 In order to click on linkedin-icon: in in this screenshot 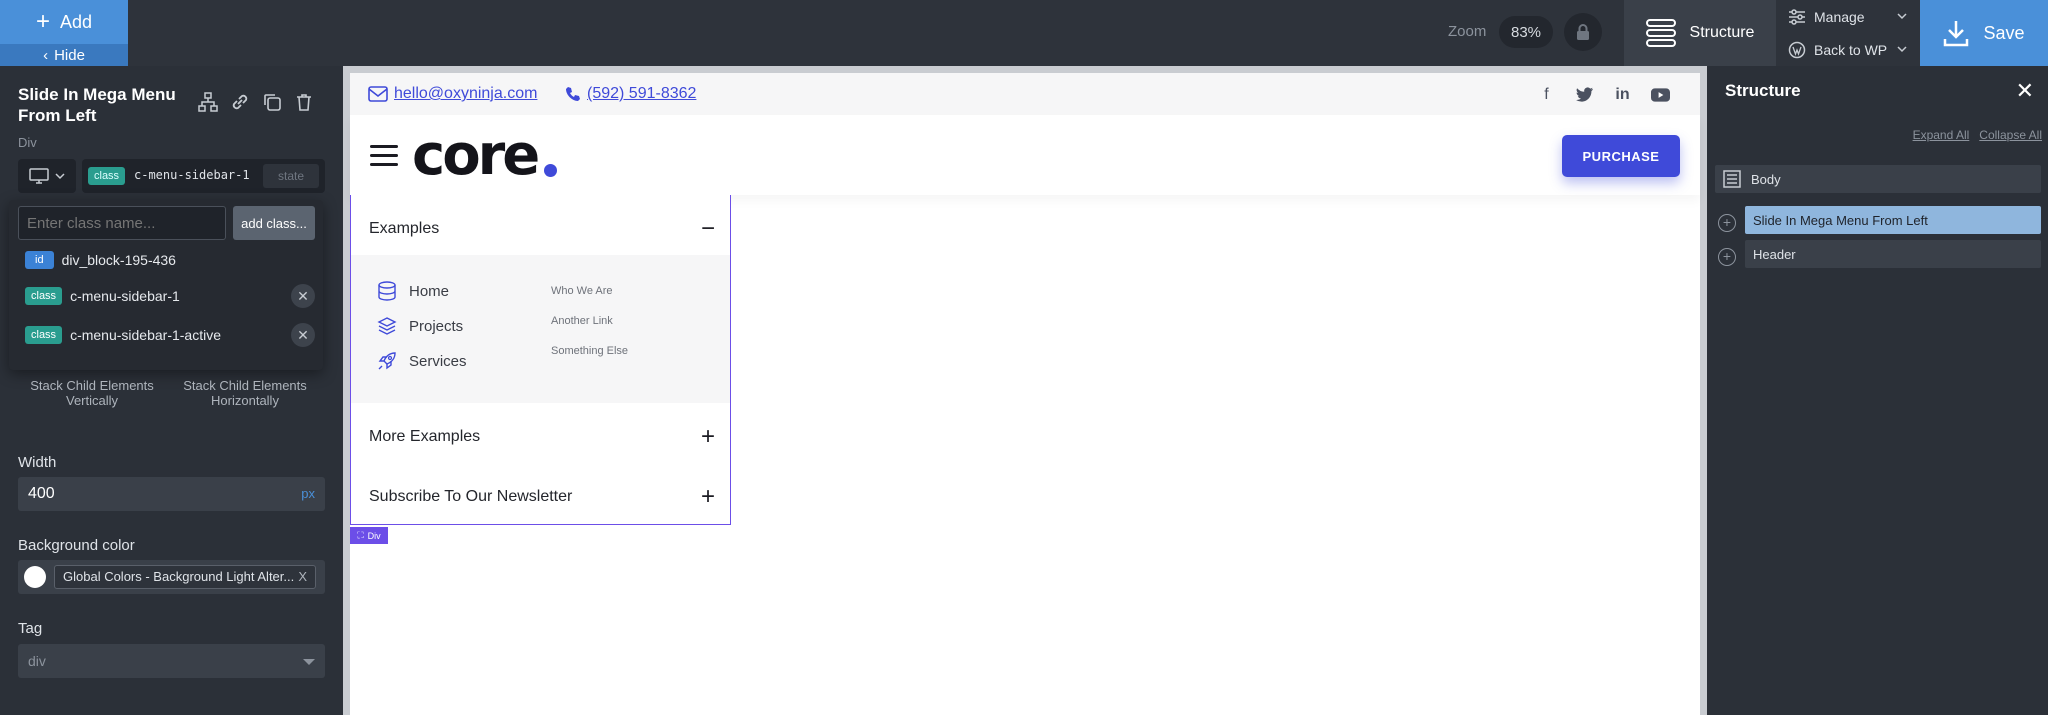, I will do `click(1622, 94)`.